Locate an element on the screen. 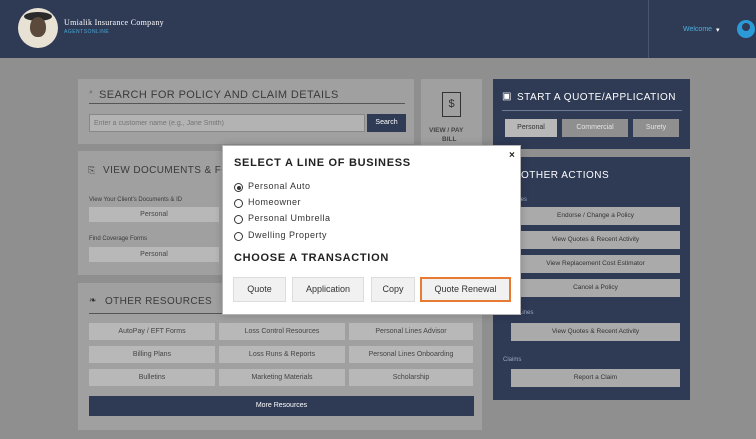 The height and width of the screenshot is (439, 756). radio-label: Personal Auto is located at coordinates (279, 186).